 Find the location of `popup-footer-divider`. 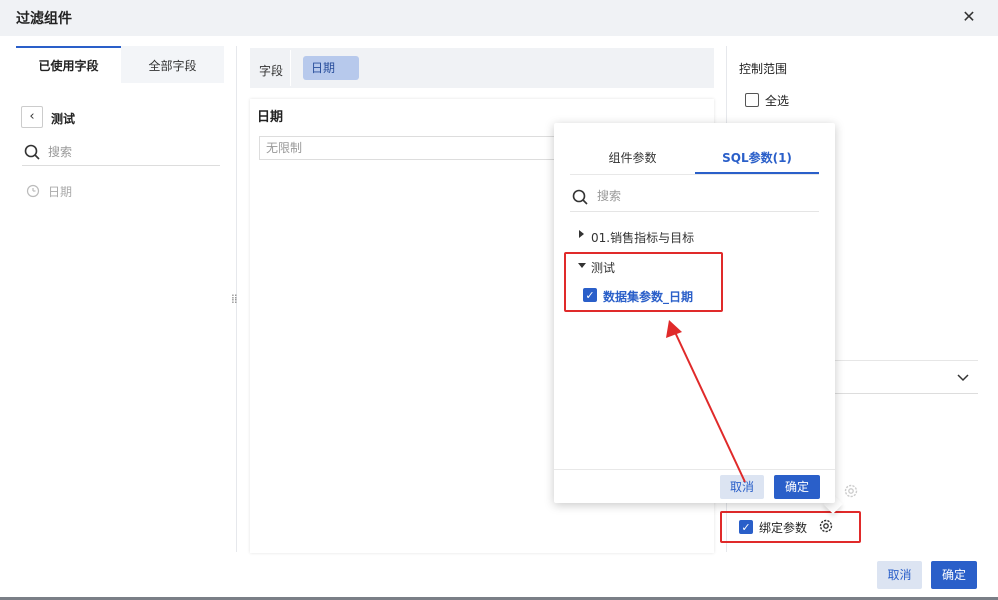

popup-footer-divider is located at coordinates (694, 469).